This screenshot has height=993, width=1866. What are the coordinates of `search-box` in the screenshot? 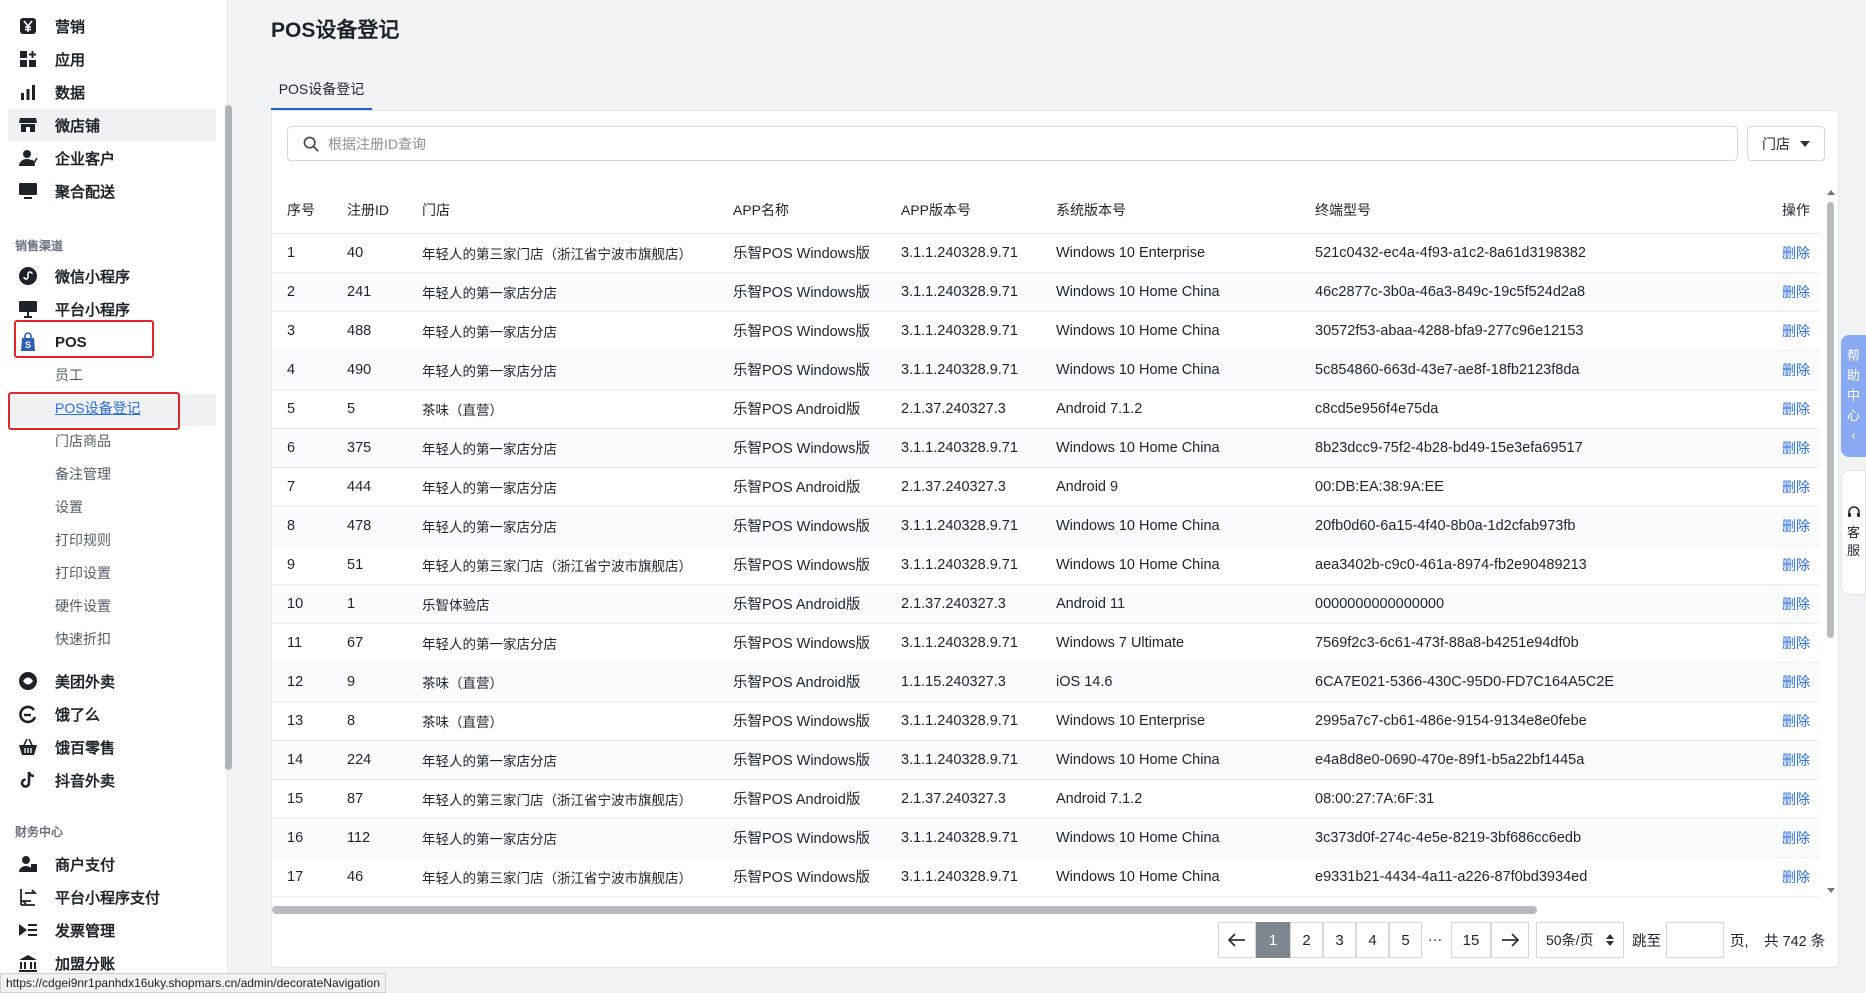 It's located at (1012, 143).